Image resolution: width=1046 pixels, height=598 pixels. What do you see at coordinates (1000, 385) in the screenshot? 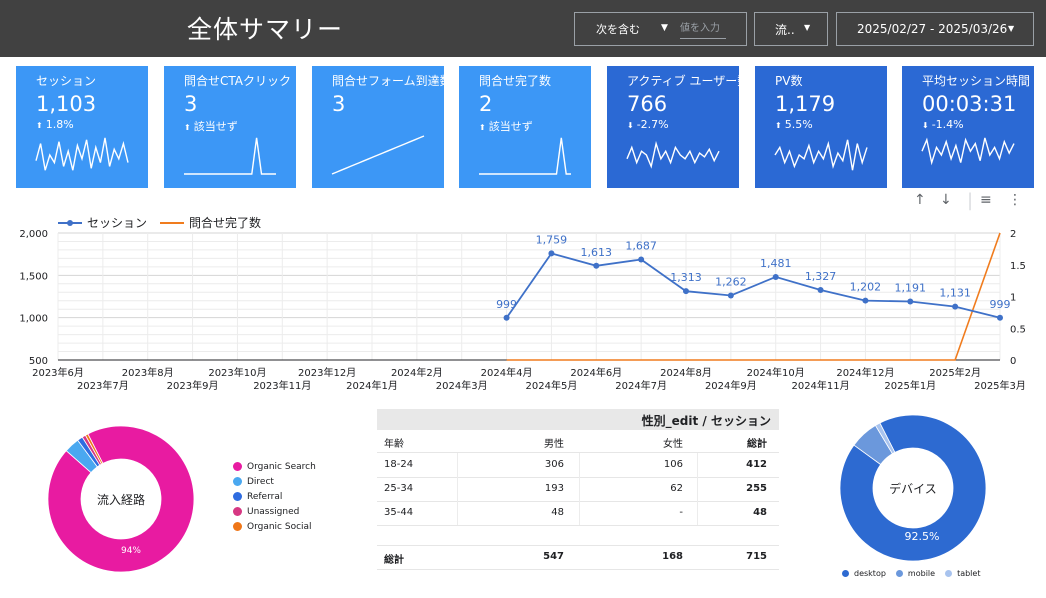
I see `x-tick-label: 2025年3月` at bounding box center [1000, 385].